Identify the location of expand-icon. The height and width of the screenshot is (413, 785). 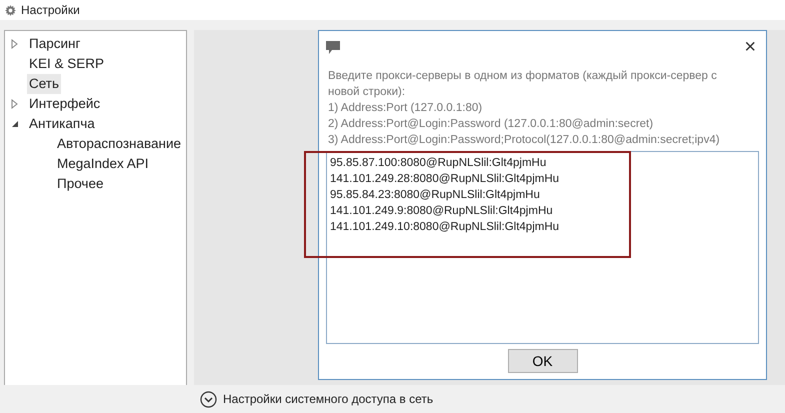
(208, 399).